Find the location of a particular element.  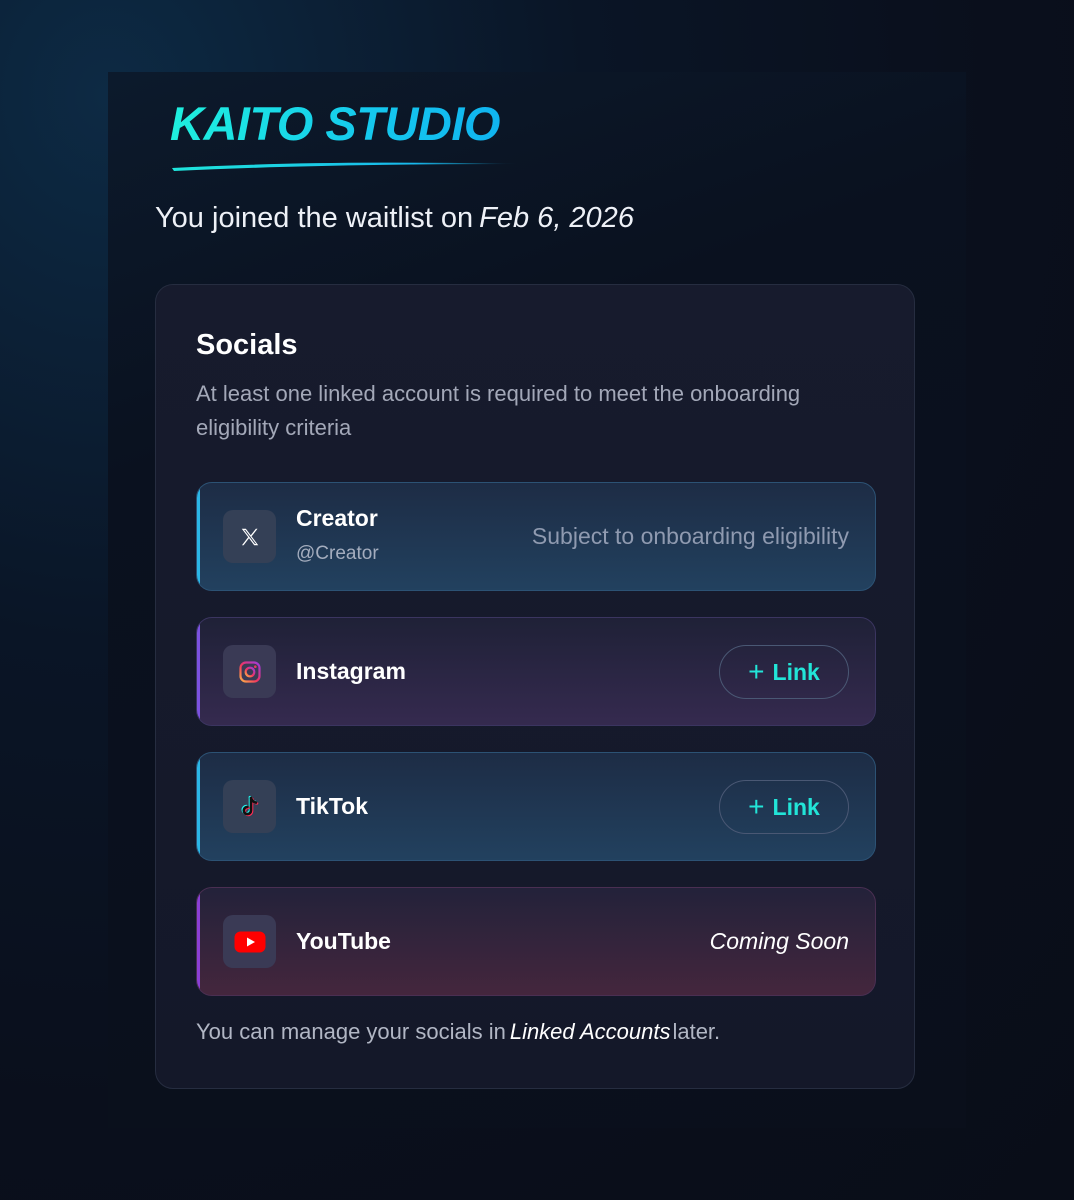

link-tiktok-button: + Link is located at coordinates (784, 807).